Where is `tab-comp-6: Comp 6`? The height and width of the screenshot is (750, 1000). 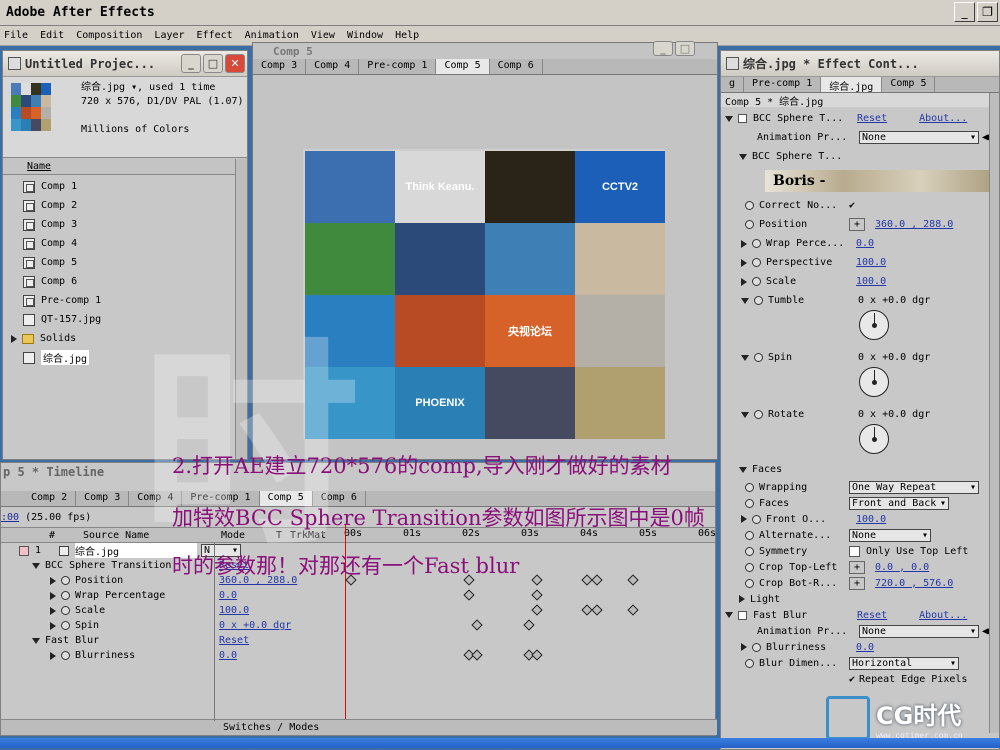
tab-comp-6: Comp 6 is located at coordinates (516, 66).